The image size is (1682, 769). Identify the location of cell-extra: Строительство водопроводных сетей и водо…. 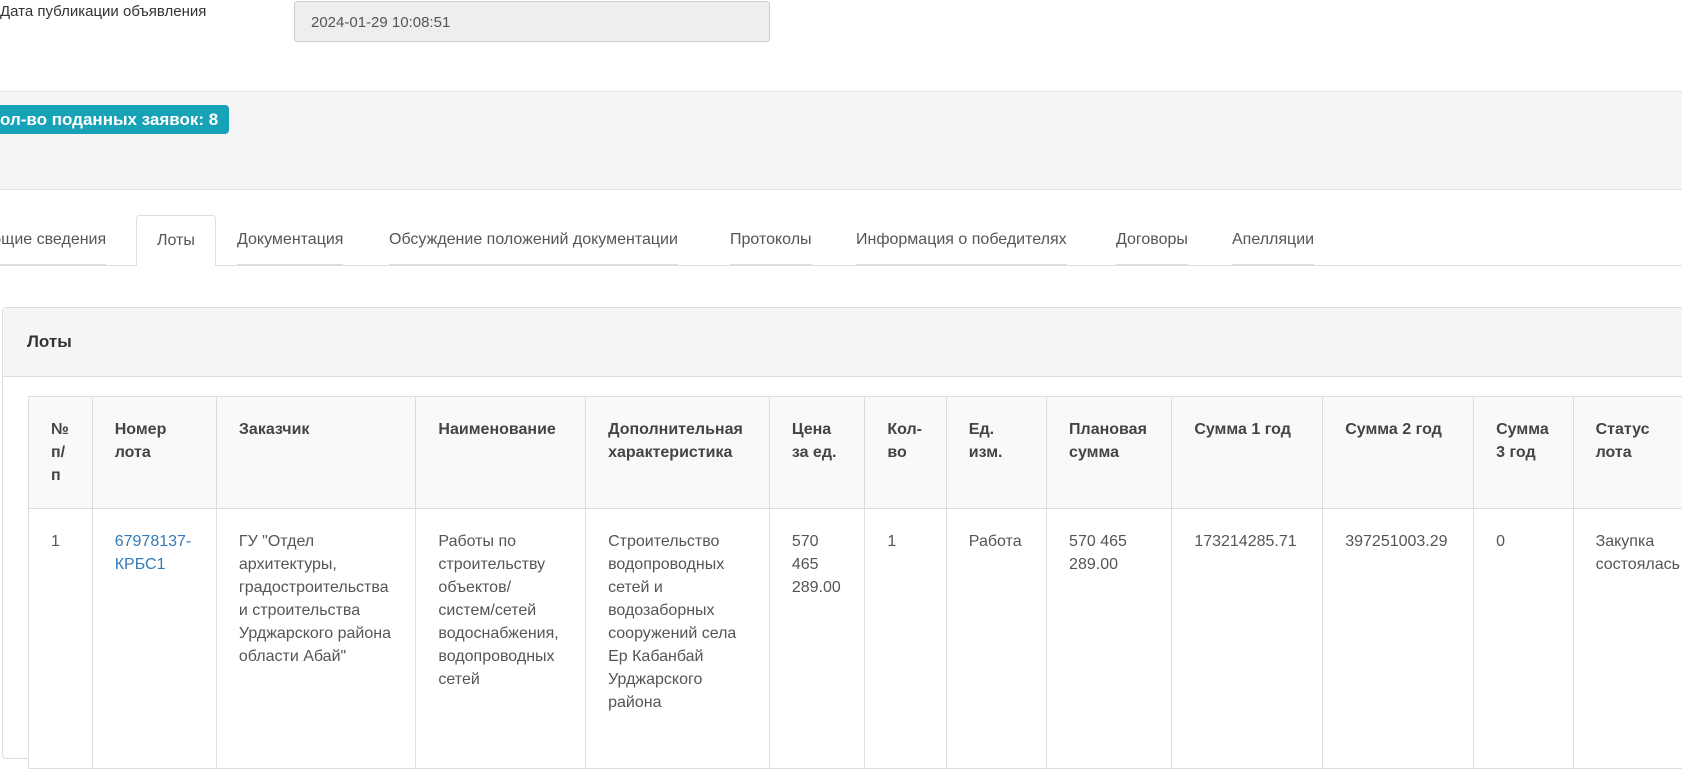
(678, 639).